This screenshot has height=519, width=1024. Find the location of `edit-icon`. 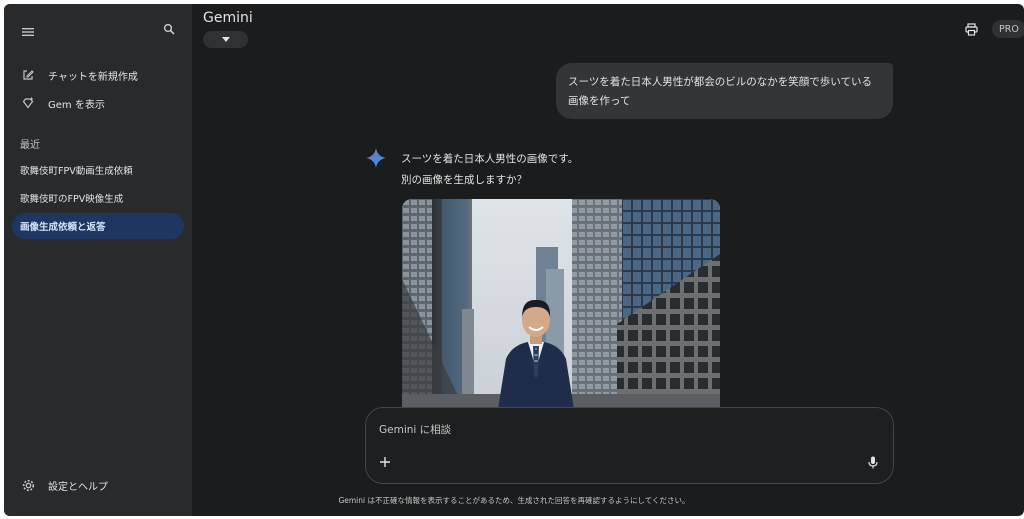

edit-icon is located at coordinates (28, 75).